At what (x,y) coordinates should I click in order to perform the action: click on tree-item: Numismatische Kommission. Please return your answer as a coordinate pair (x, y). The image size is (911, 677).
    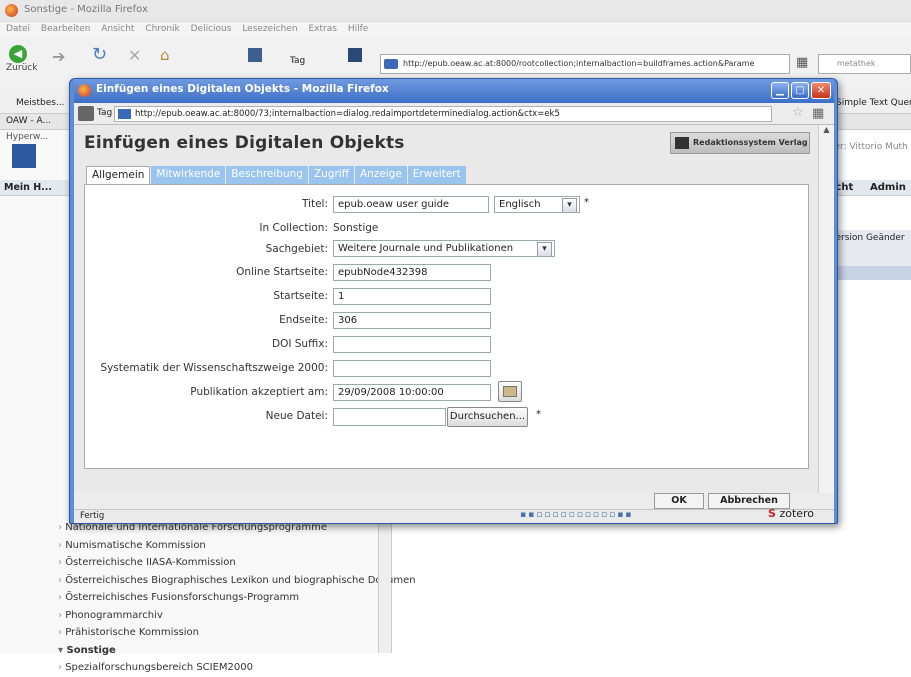
    Looking at the image, I should click on (237, 546).